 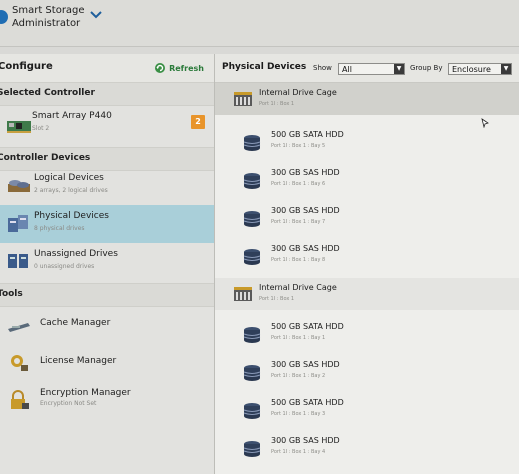 I want to click on controller-card-icon, so click(x=19, y=127).